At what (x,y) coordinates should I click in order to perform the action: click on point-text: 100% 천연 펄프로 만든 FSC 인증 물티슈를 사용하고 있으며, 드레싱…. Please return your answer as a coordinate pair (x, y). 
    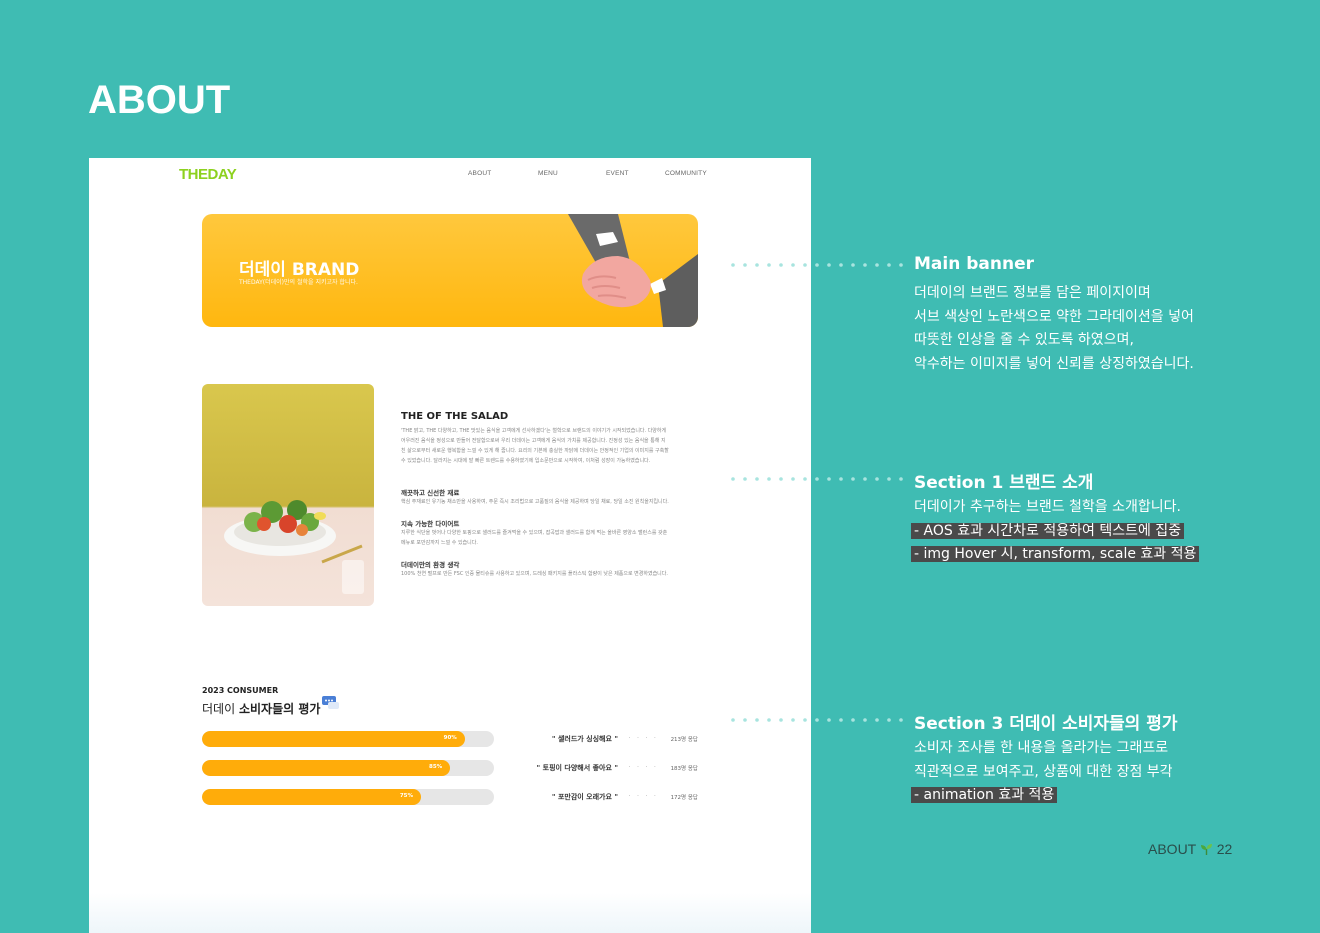
    Looking at the image, I should click on (534, 574).